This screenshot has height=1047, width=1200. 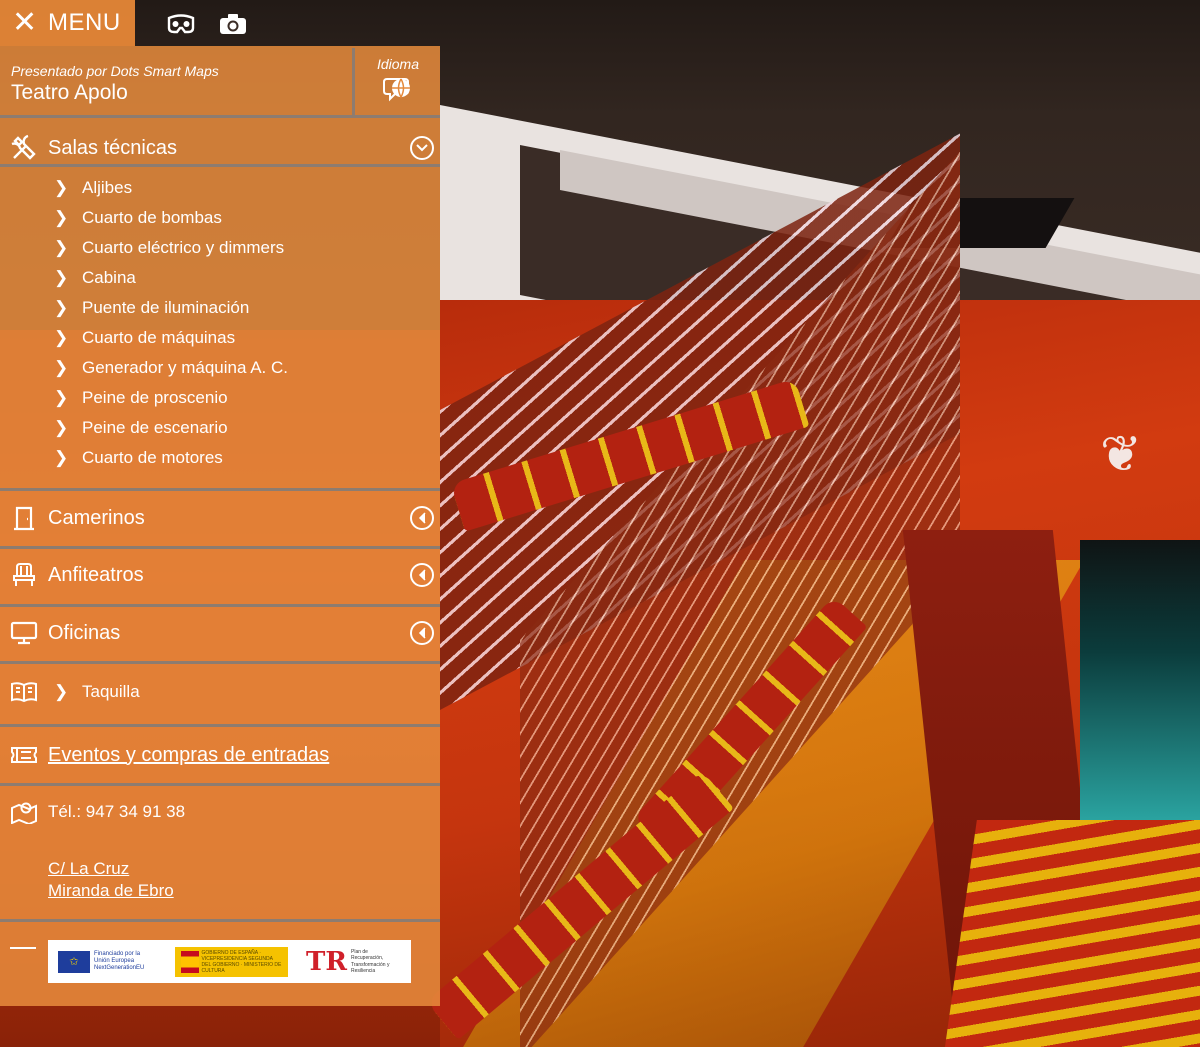 What do you see at coordinates (96, 574) in the screenshot?
I see `section-label: Anfiteatros` at bounding box center [96, 574].